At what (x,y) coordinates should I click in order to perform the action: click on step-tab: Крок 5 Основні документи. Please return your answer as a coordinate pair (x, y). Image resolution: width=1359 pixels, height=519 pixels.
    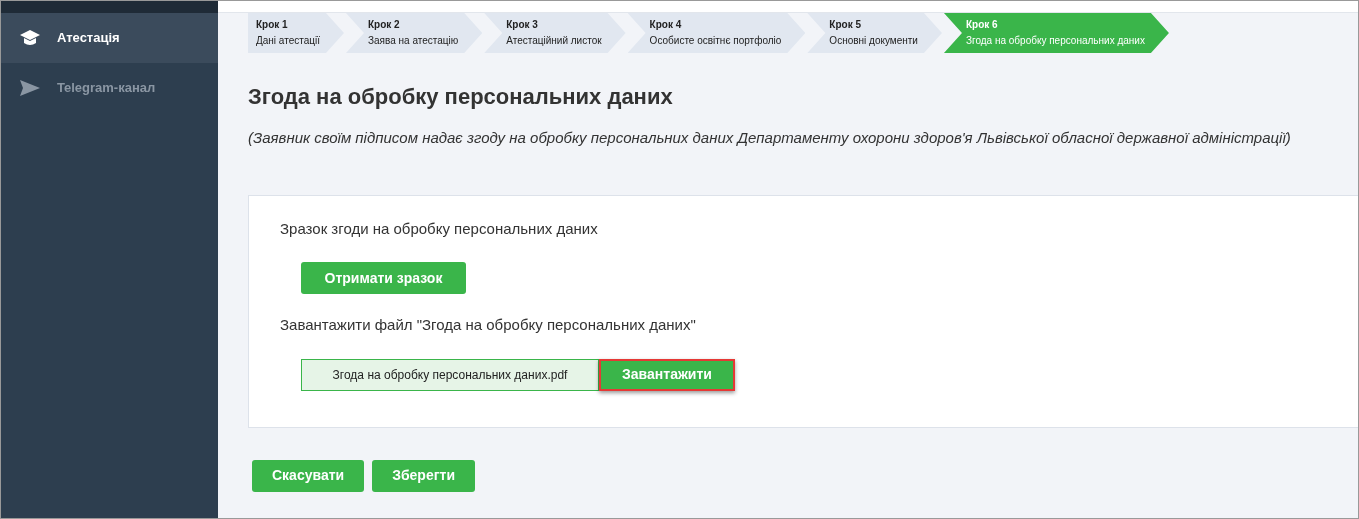
    Looking at the image, I should click on (874, 33).